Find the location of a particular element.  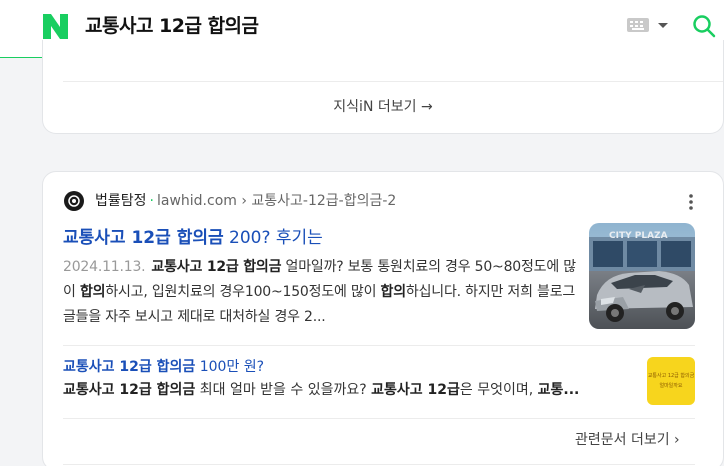

related-docs-more-link: 관련문서 더보기 › is located at coordinates (627, 440).